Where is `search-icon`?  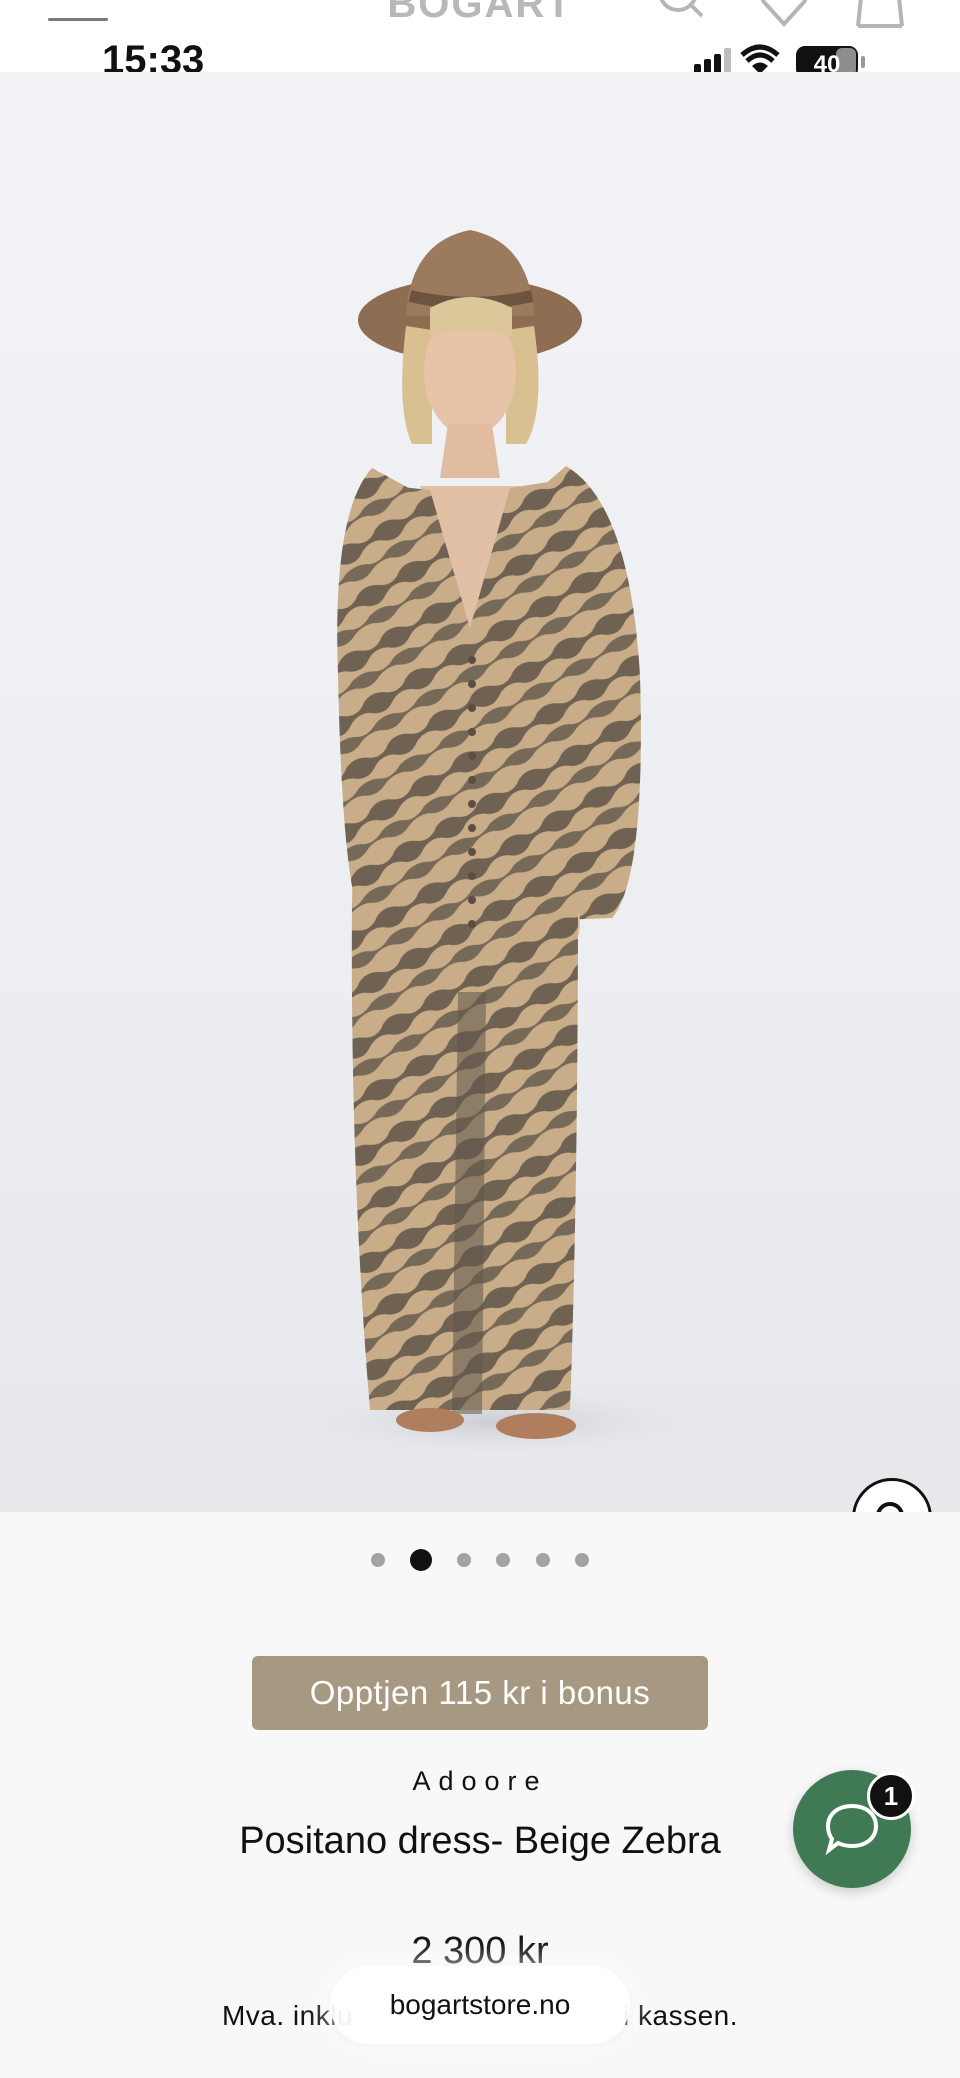
search-icon is located at coordinates (680, 15).